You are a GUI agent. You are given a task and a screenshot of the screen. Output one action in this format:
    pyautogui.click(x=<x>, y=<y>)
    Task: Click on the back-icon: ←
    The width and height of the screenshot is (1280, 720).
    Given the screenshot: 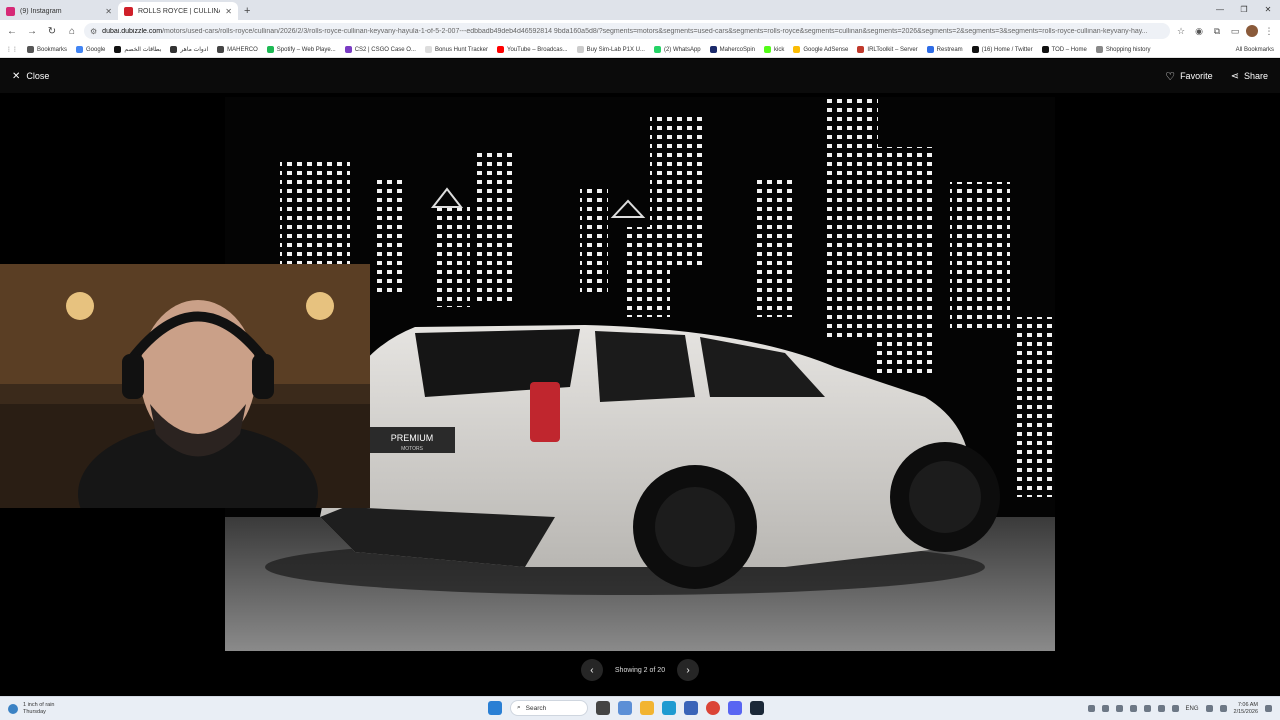 What is the action you would take?
    pyautogui.click(x=12, y=31)
    